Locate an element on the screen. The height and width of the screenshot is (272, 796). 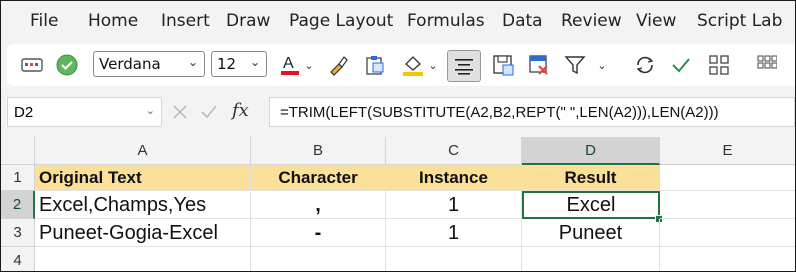
menu-draw: Draw is located at coordinates (248, 21).